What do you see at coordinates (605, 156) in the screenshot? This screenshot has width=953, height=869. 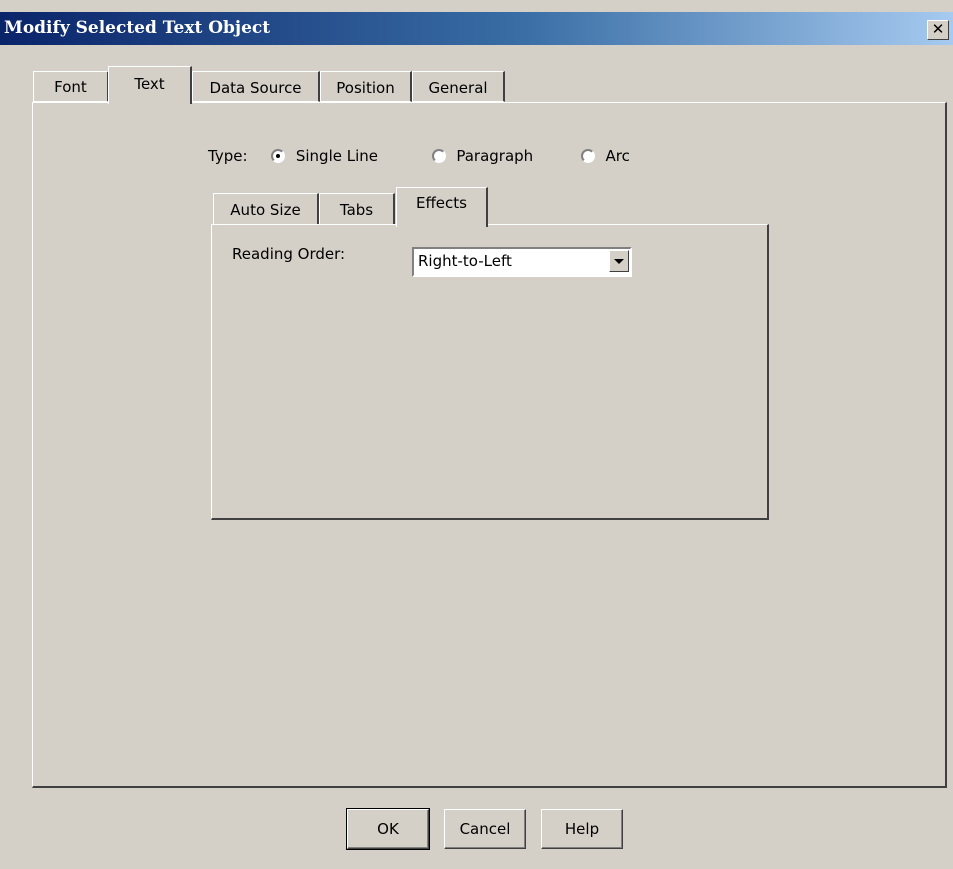 I see `radio-arc: Arc` at bounding box center [605, 156].